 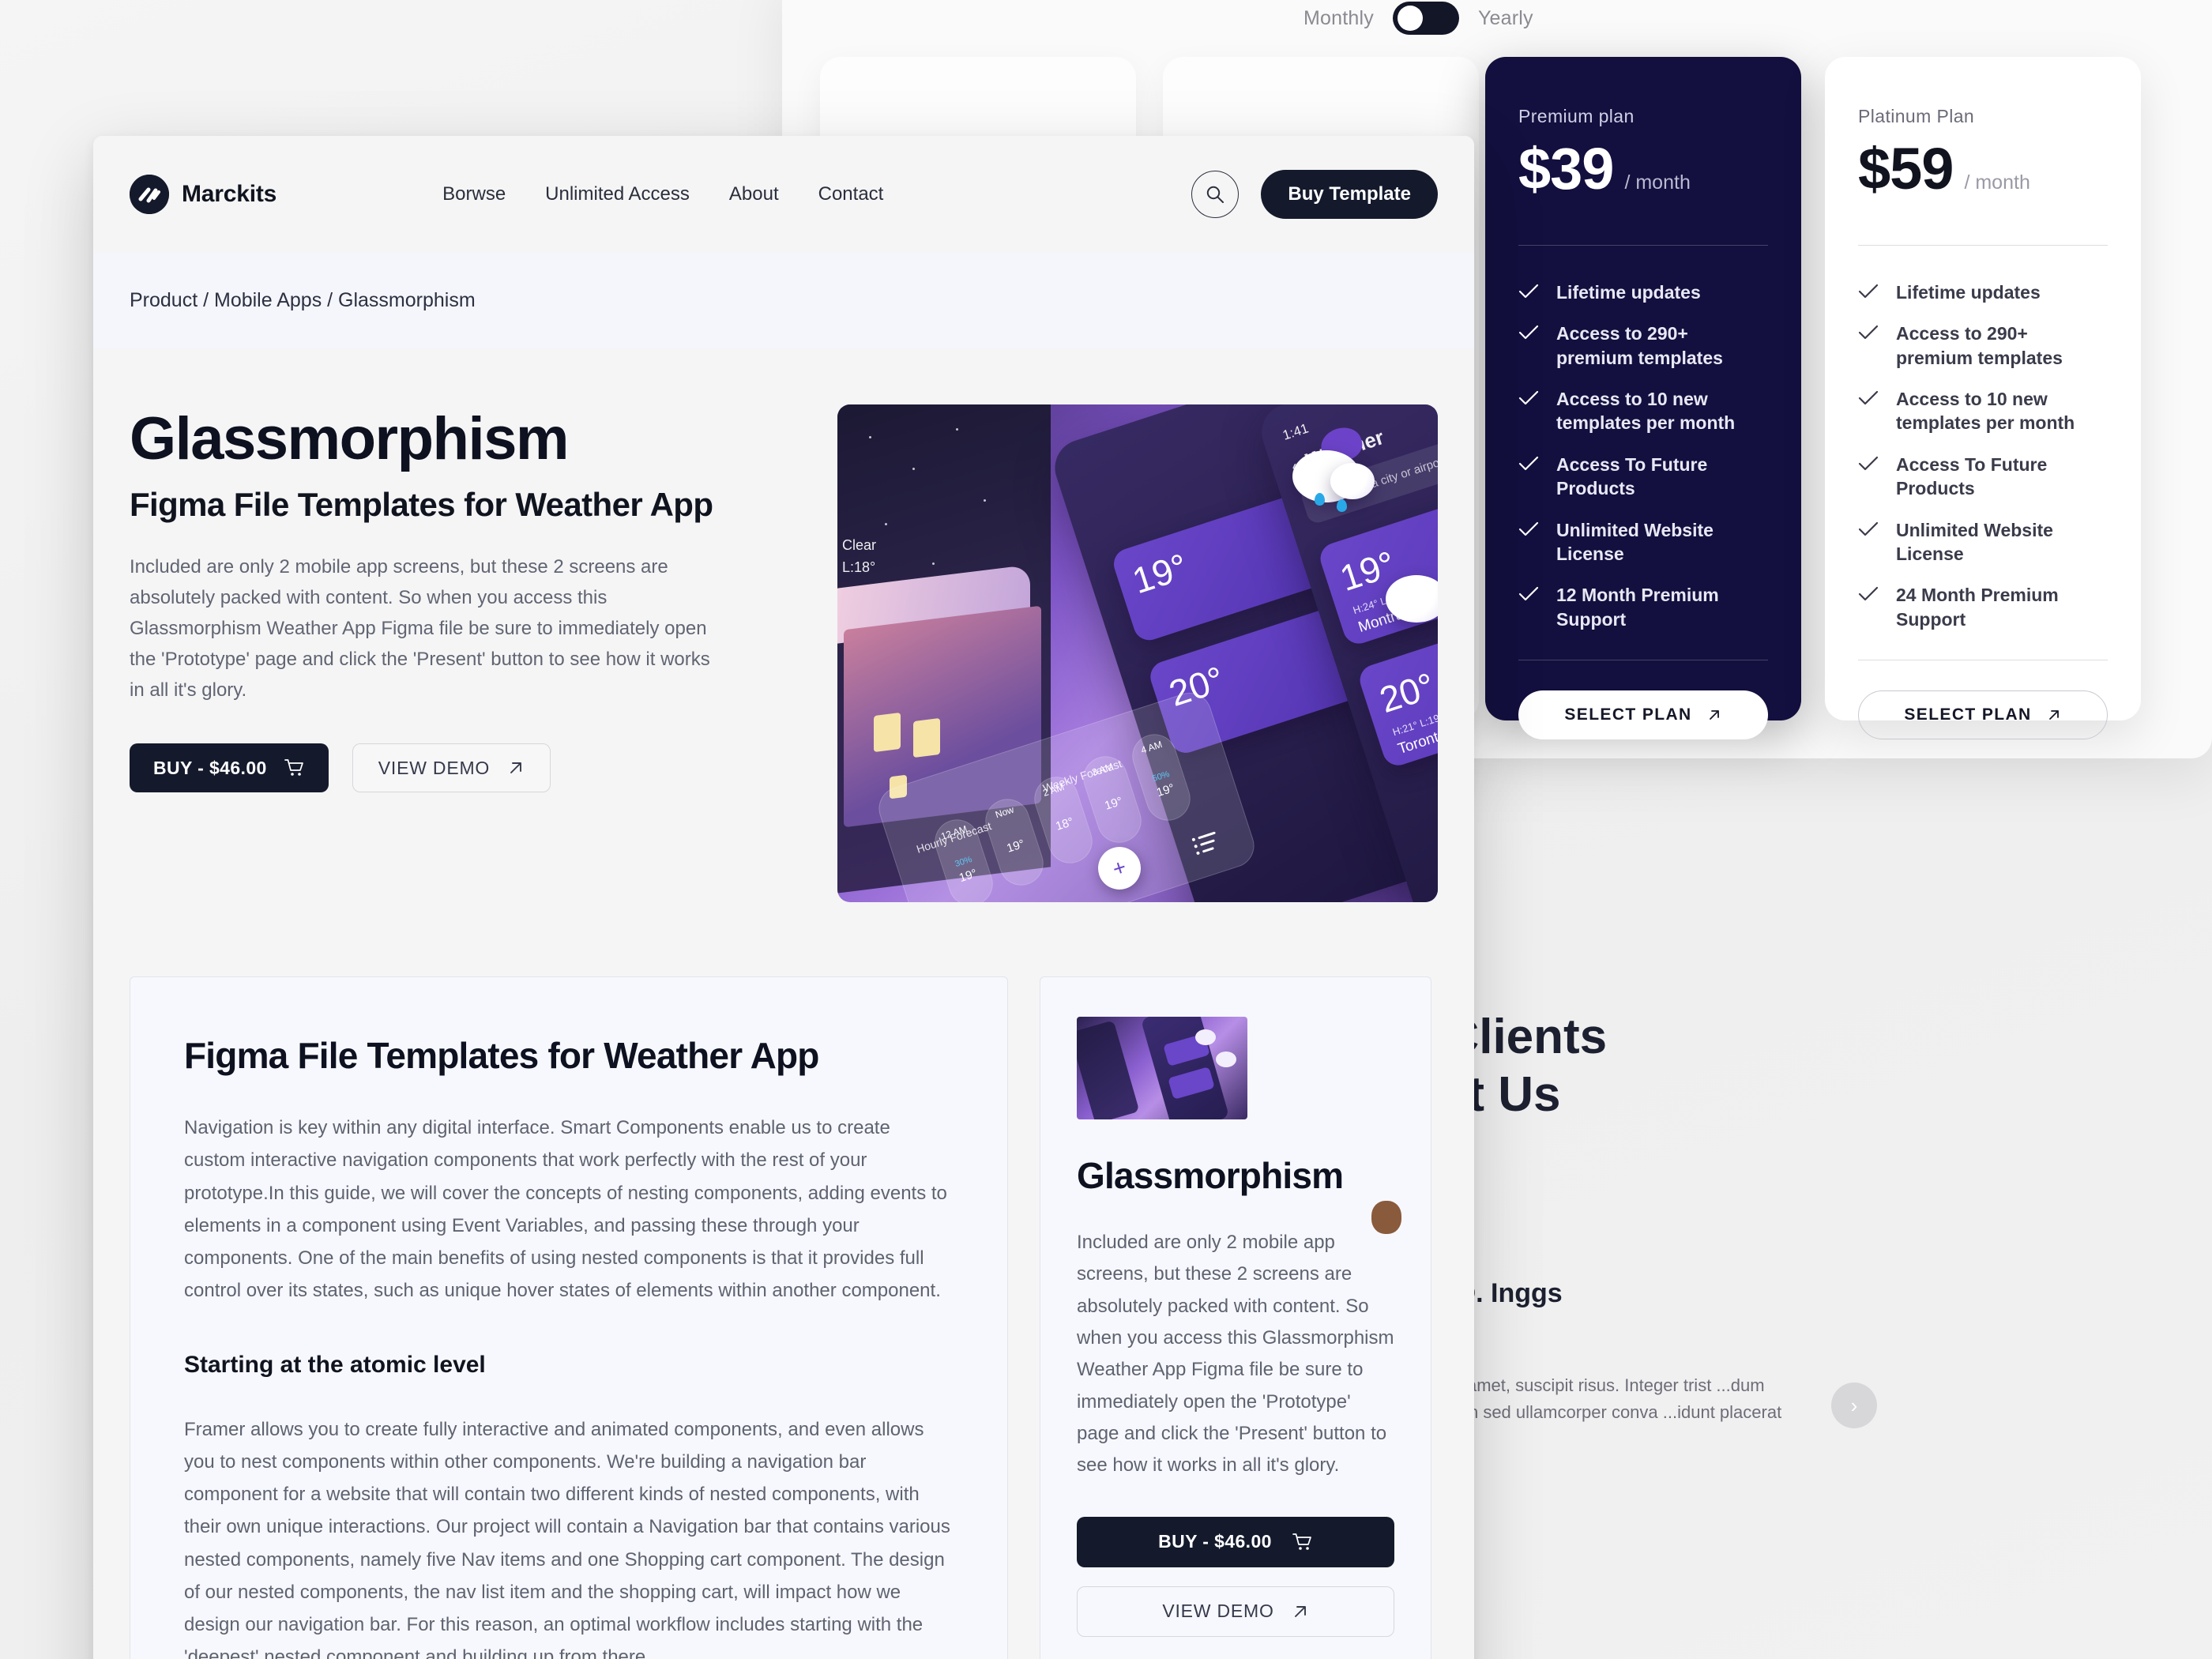 I want to click on preview-hour-temp: 18°, so click(x=1065, y=824).